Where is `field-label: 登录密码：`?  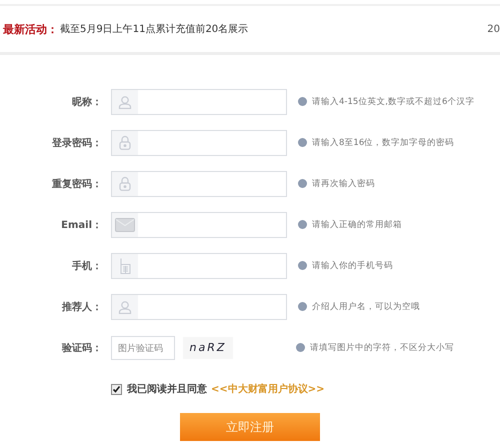
field-label: 登录密码： is located at coordinates (76, 143).